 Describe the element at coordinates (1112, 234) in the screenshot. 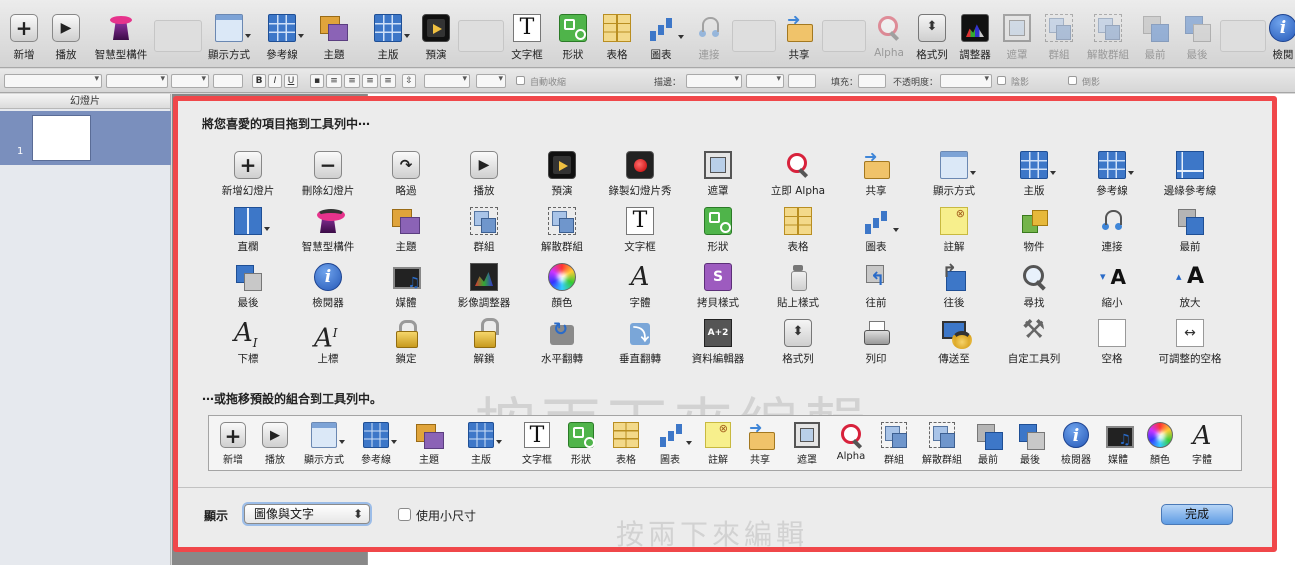

I see `item-connection: 連接` at that location.